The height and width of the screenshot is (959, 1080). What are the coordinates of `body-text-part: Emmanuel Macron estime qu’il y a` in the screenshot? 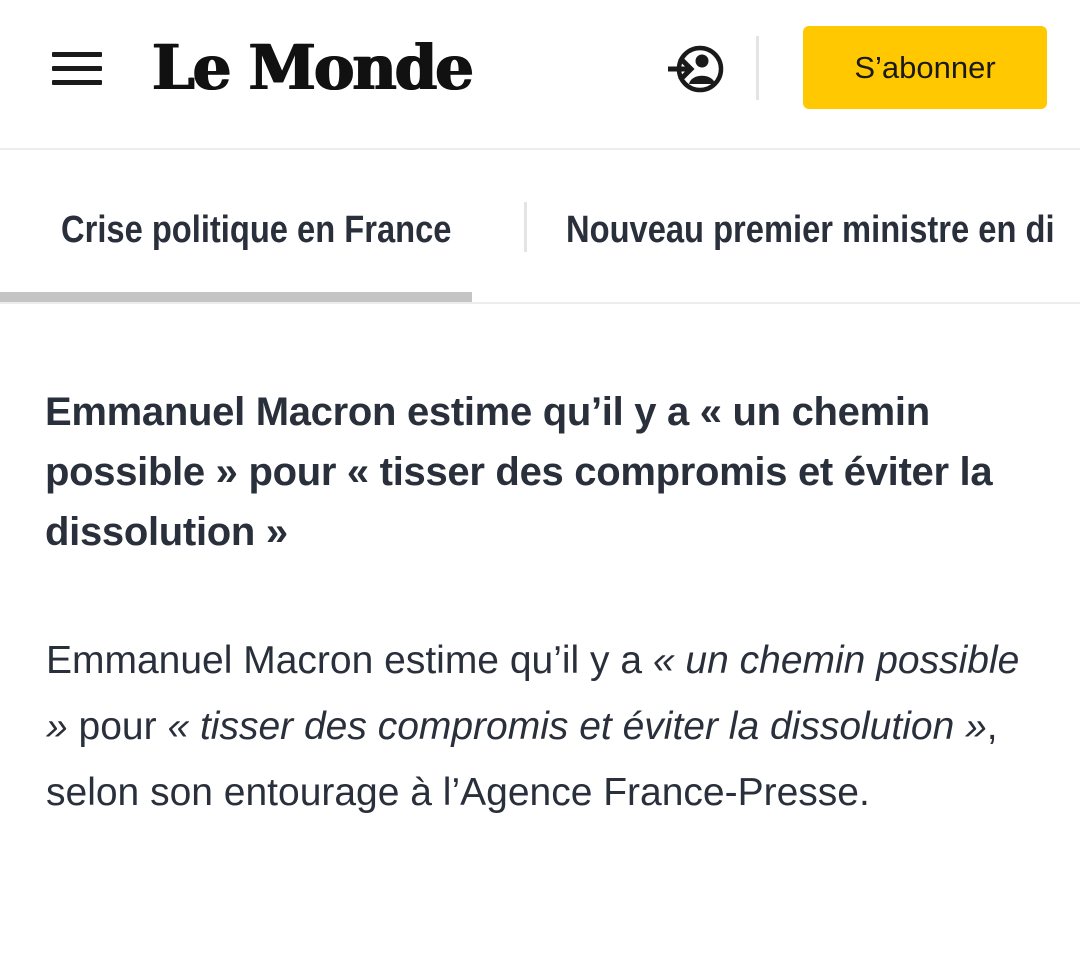 It's located at (349, 660).